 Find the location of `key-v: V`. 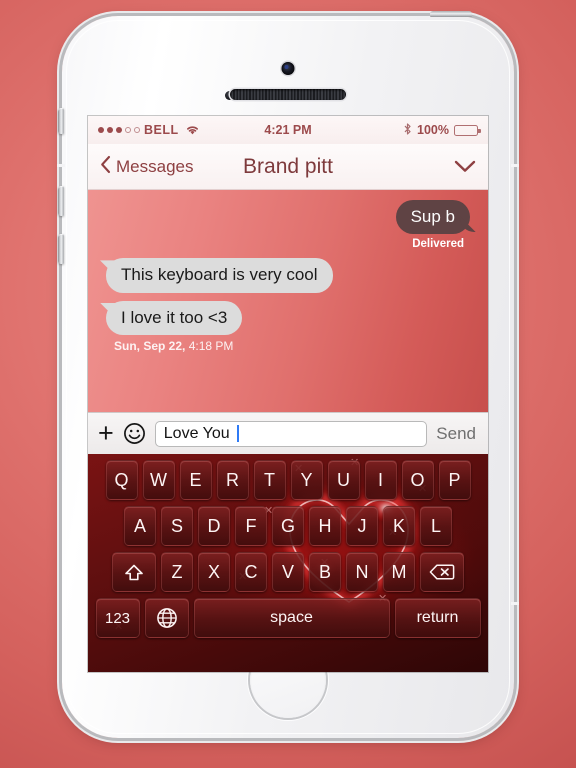

key-v: V is located at coordinates (288, 572).